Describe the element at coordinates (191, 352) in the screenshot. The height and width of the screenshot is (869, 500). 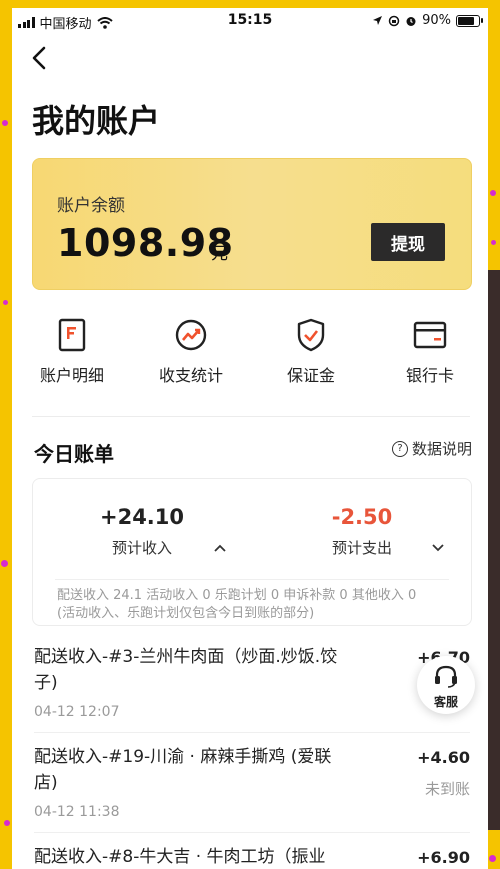
I see `shortcut-income-stats: 收支统计` at that location.